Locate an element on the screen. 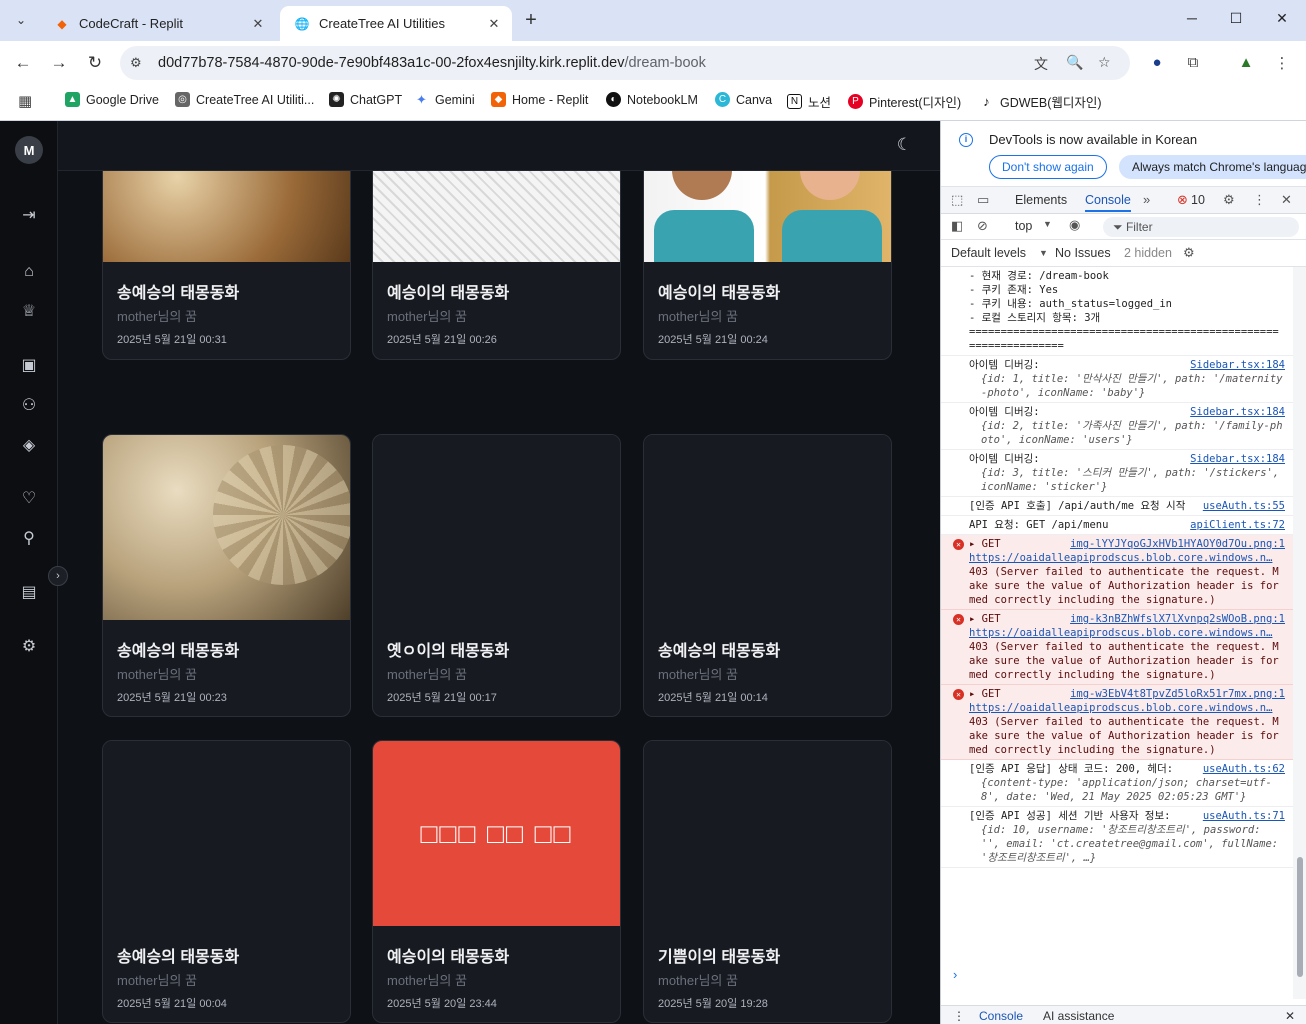 This screenshot has width=1306, height=1024. source-link: img-lYYJYqoGJxHVb1HYAOY0d7Ou.png:1 is located at coordinates (1177, 544).